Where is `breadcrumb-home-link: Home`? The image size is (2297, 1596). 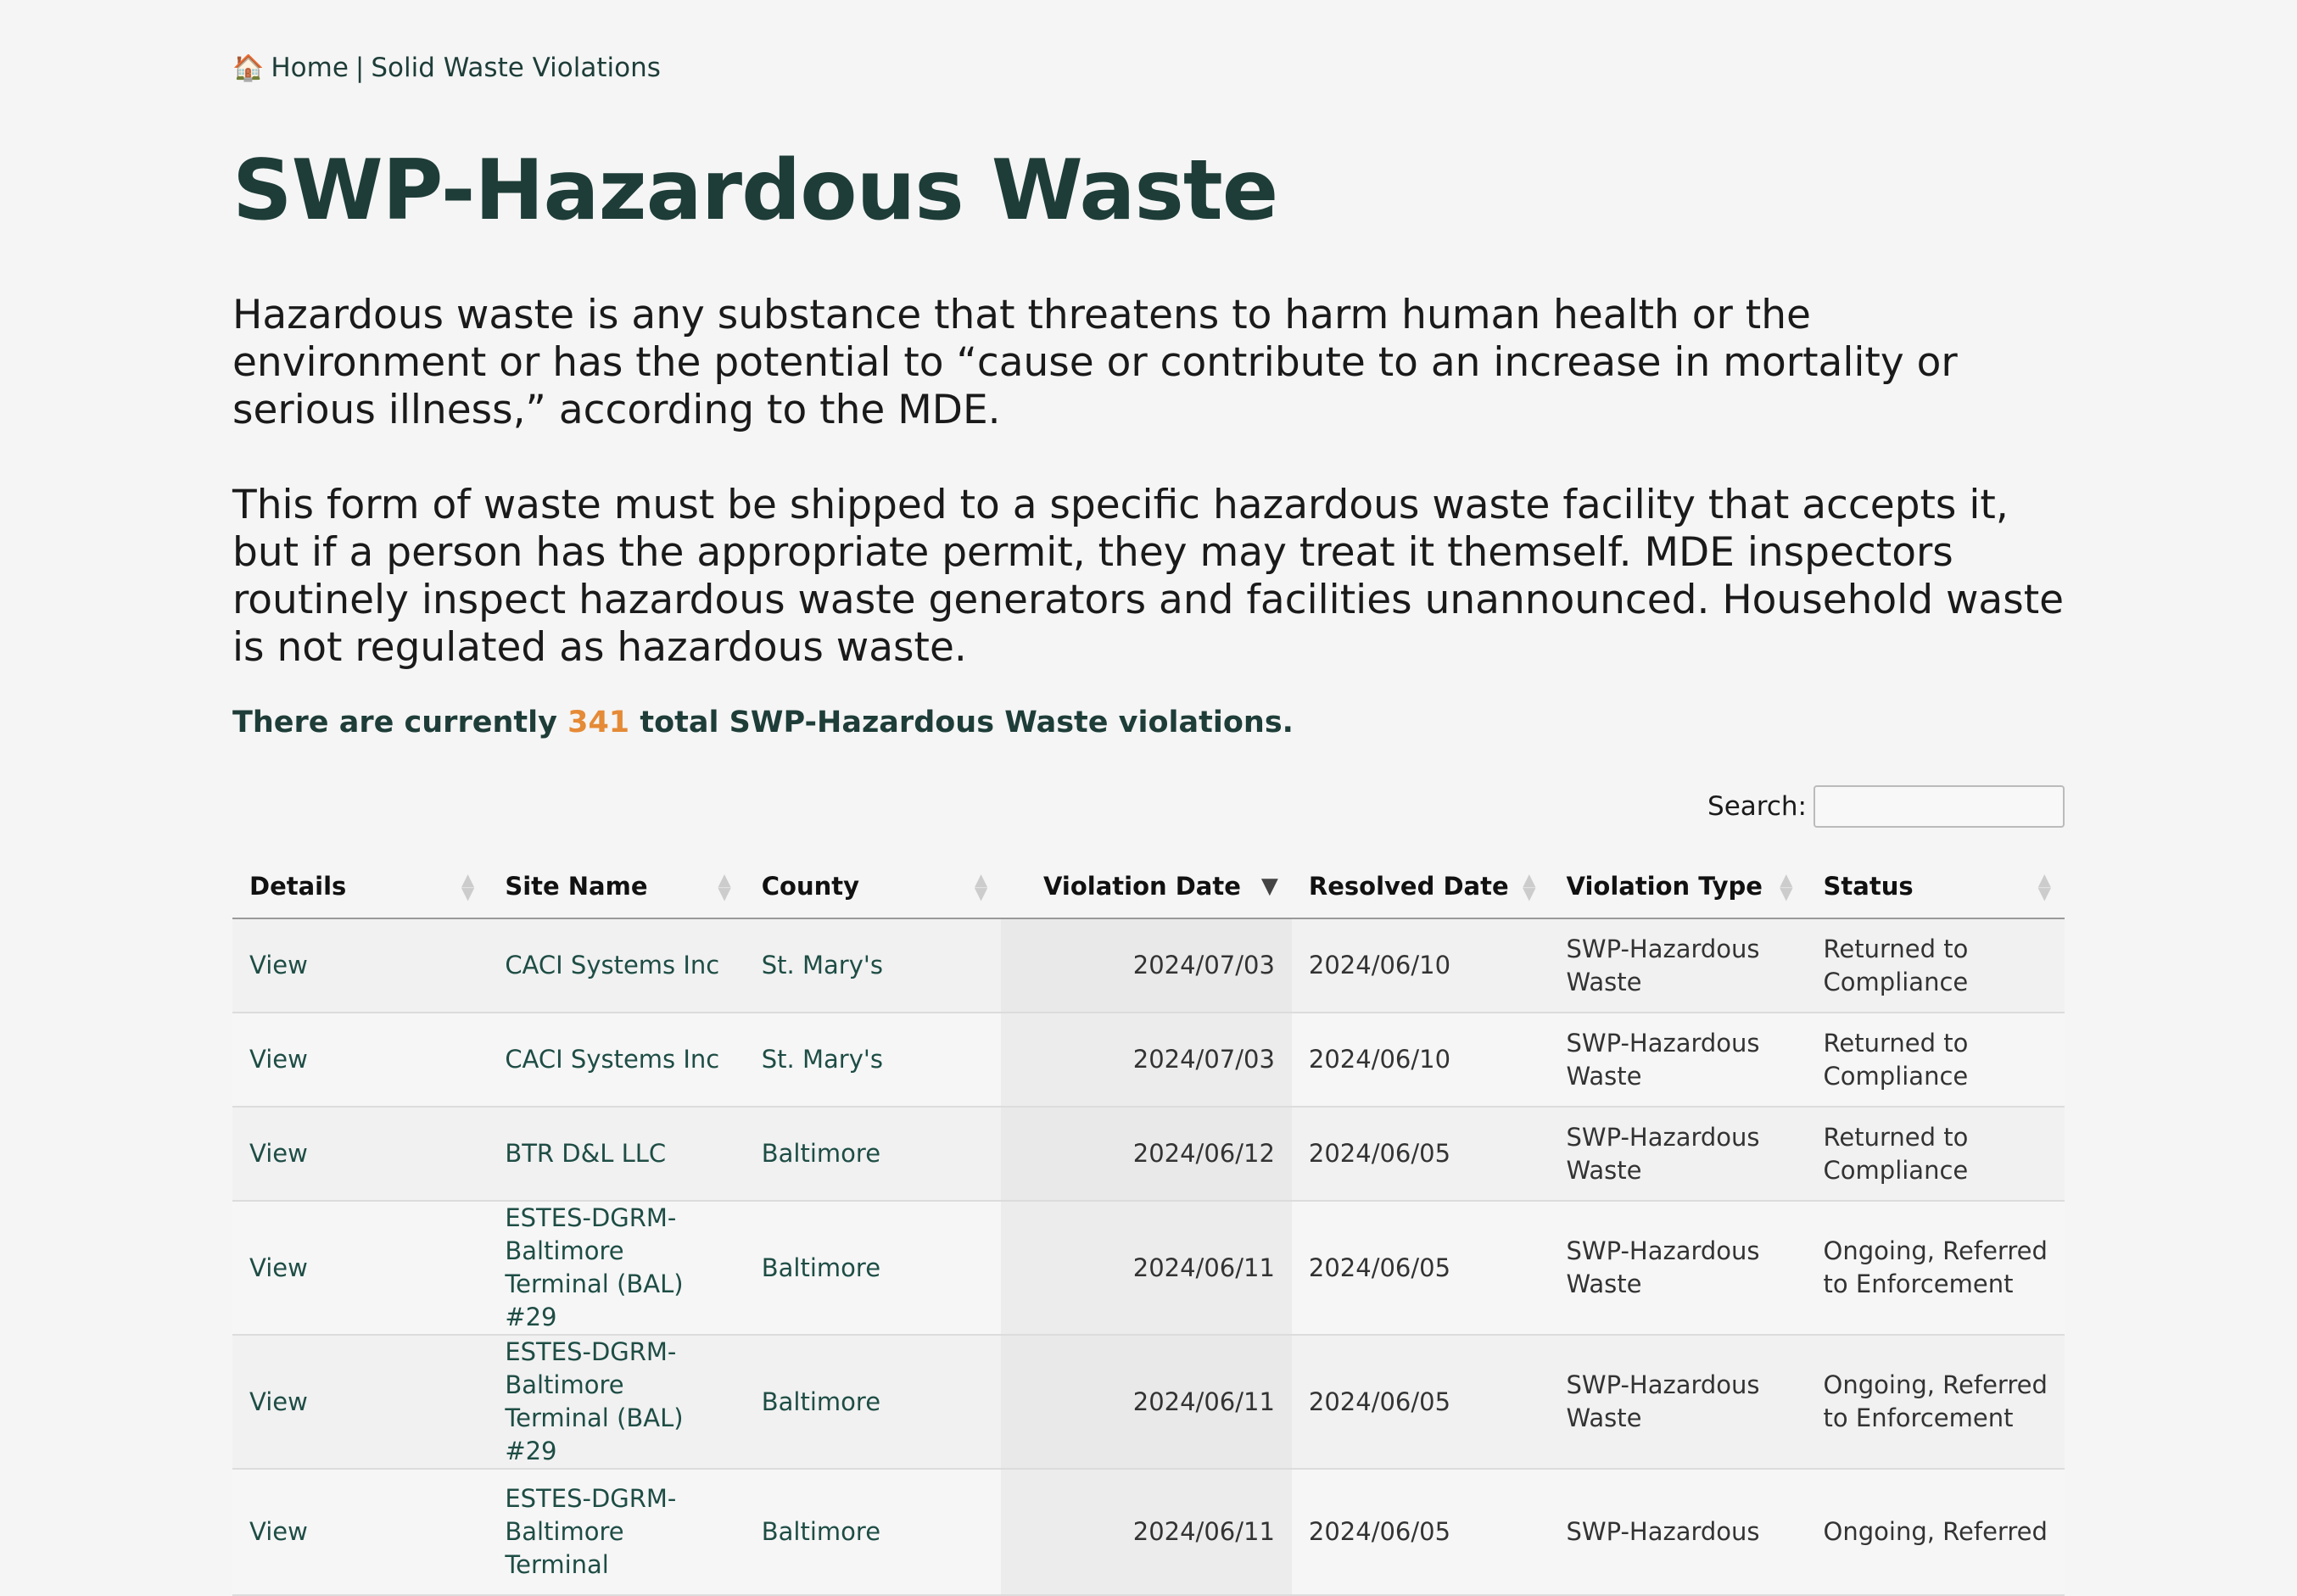
breadcrumb-home-link: Home is located at coordinates (310, 68).